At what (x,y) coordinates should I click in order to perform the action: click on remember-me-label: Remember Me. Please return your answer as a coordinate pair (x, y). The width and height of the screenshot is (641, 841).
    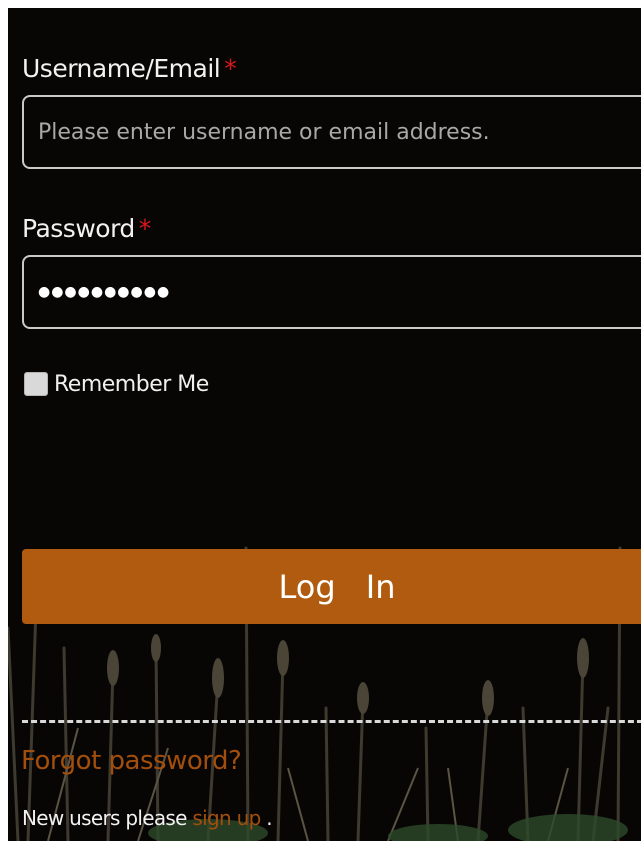
    Looking at the image, I should click on (131, 384).